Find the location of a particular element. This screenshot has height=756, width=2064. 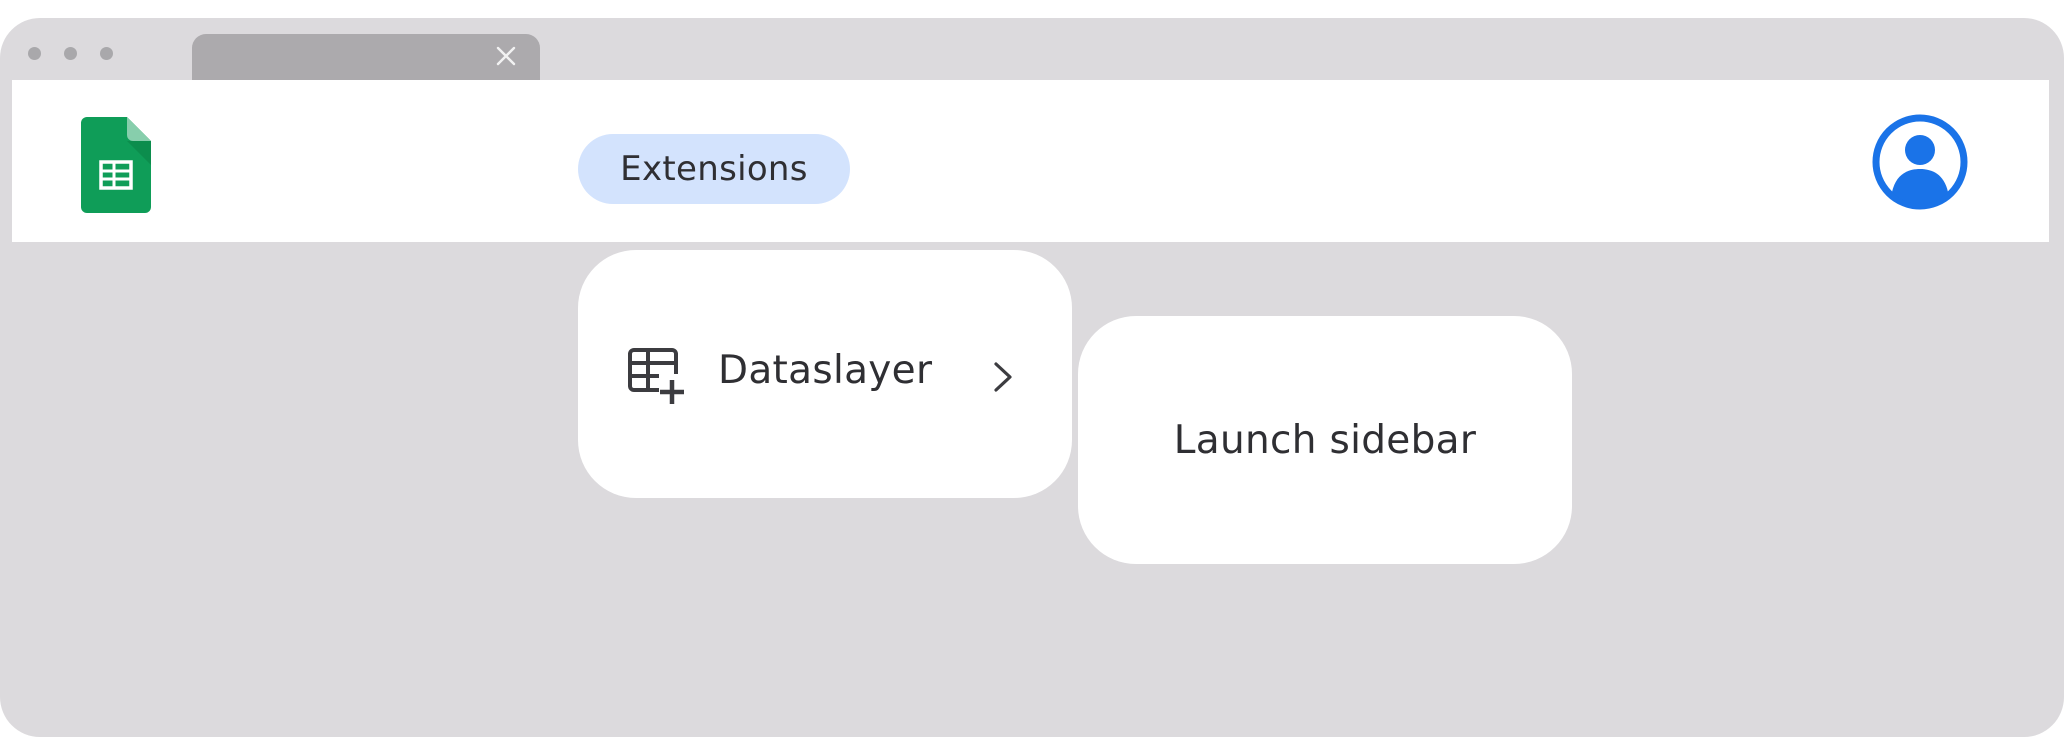

dataslayer-label: Dataslayer is located at coordinates (825, 370).